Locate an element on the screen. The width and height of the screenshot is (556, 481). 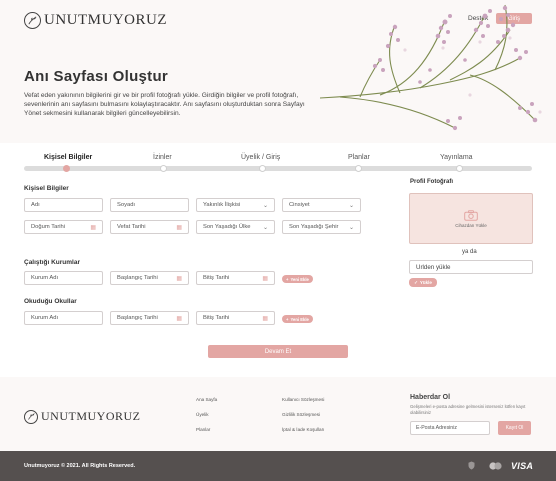
add-work-label: Yeni Ekle is located at coordinates (299, 279).